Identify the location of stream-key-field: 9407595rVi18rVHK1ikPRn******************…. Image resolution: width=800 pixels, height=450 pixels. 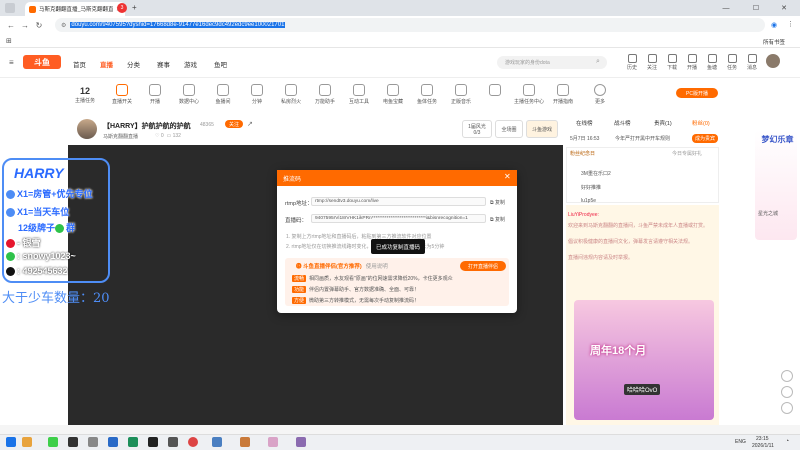
(398, 218).